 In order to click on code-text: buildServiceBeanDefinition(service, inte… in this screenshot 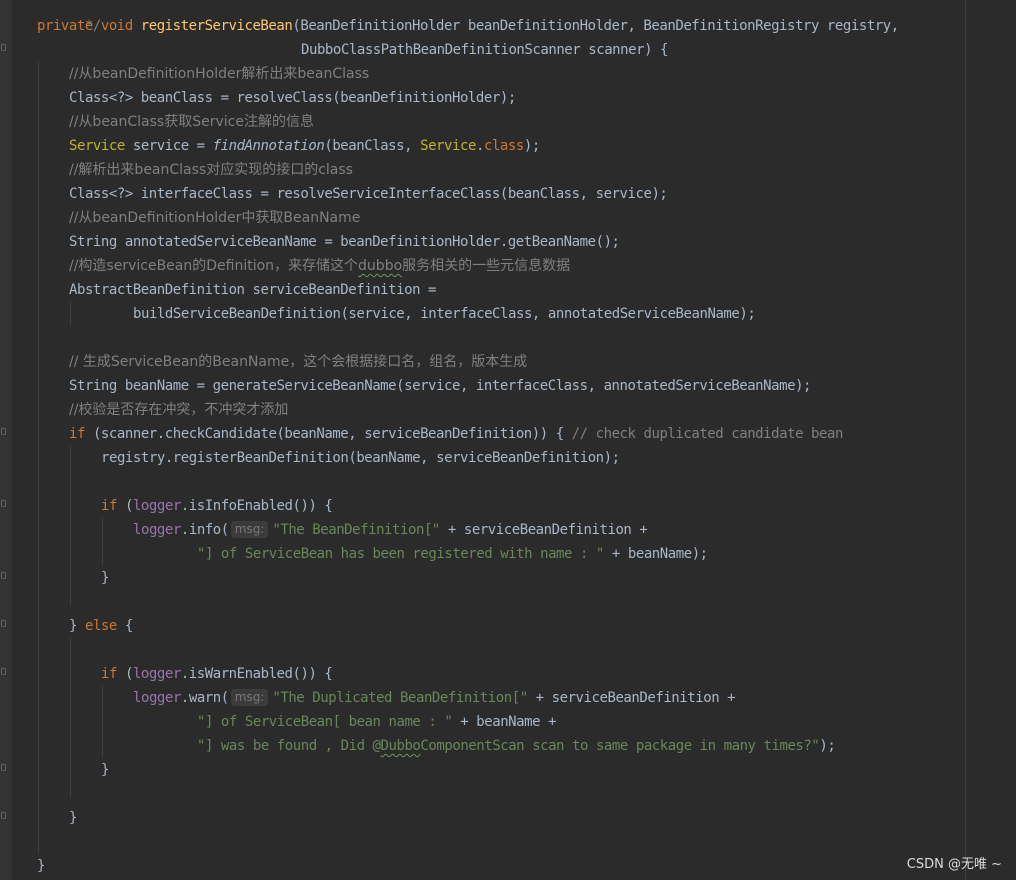, I will do `click(444, 314)`.